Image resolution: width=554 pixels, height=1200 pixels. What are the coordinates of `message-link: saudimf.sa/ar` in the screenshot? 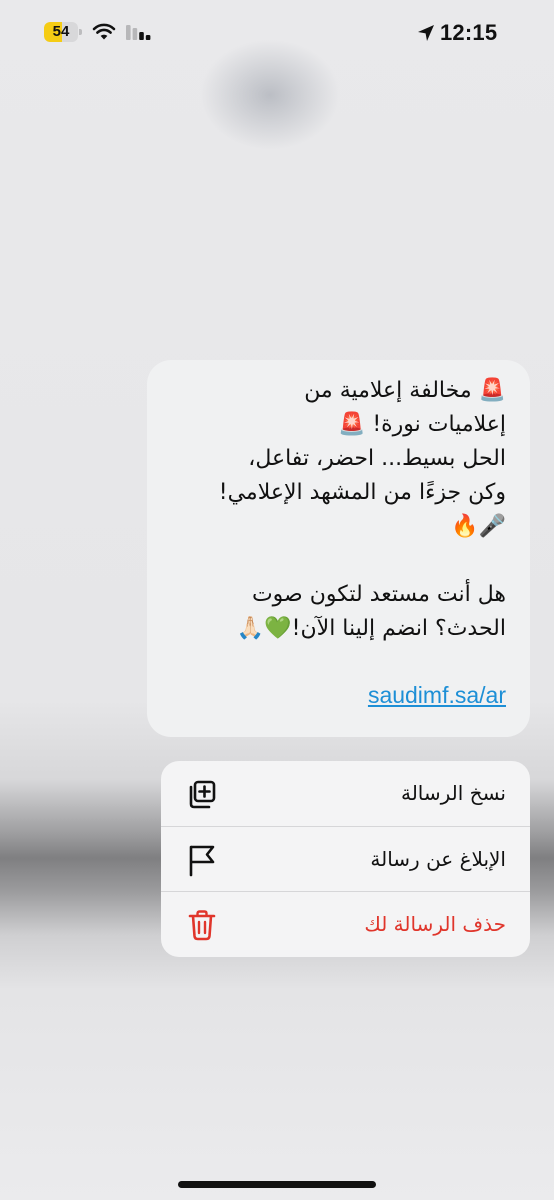 It's located at (437, 695).